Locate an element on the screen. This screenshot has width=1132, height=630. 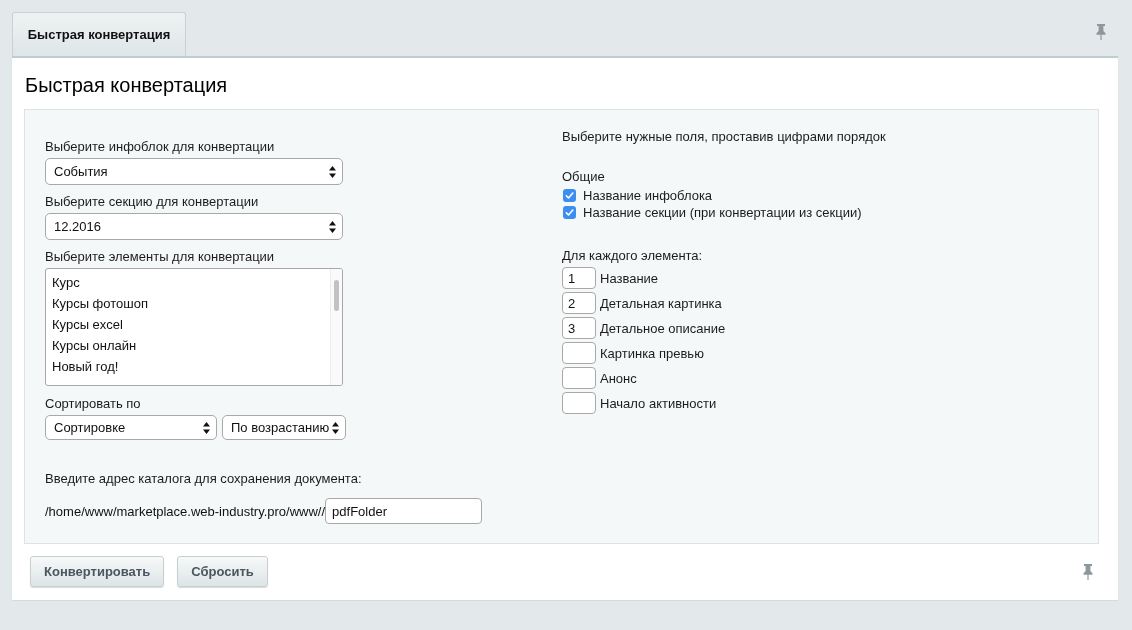
sort-field-select: Сортировке is located at coordinates (131, 427).